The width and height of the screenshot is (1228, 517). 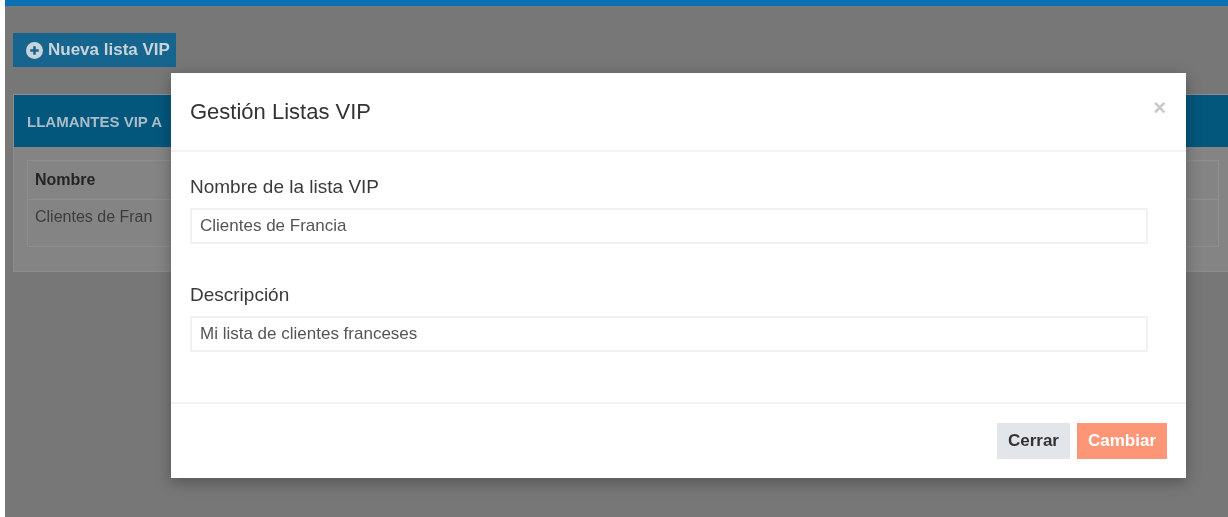 I want to click on table-cell: Clientes de Fran, so click(x=94, y=217).